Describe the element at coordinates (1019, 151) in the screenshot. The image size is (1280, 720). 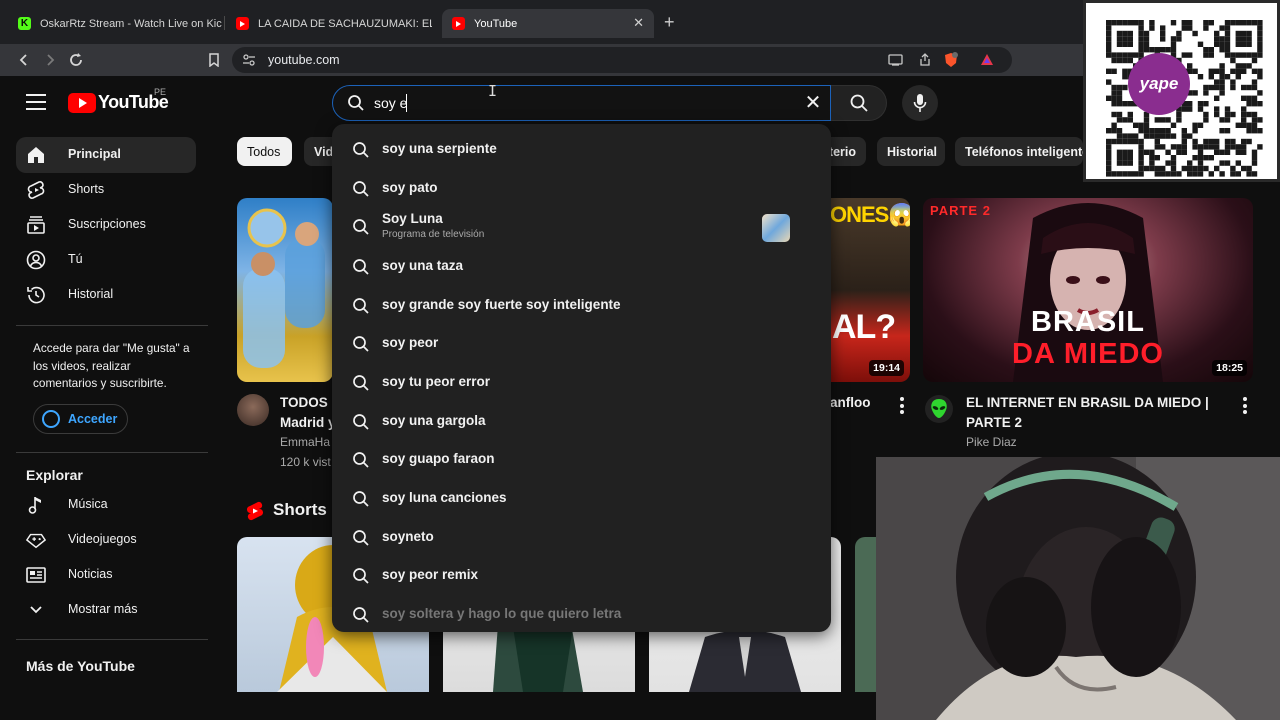
I see `chip-telefonos: Teléfonos inteligente` at that location.